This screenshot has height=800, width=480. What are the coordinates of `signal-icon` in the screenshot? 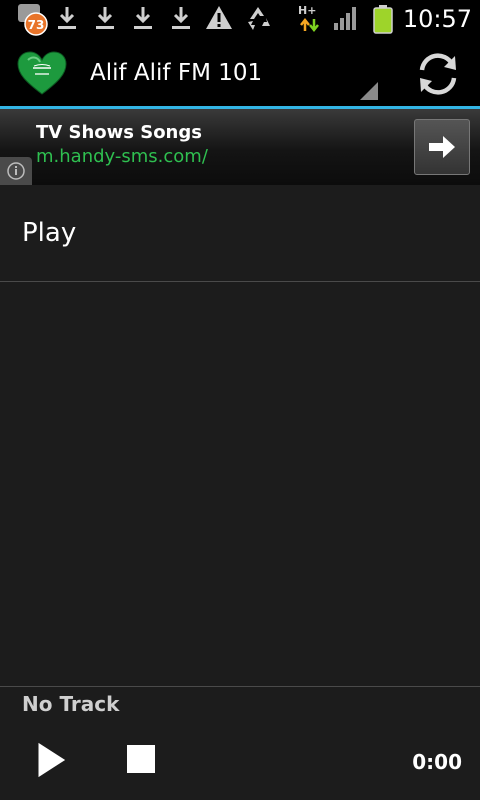 It's located at (345, 18).